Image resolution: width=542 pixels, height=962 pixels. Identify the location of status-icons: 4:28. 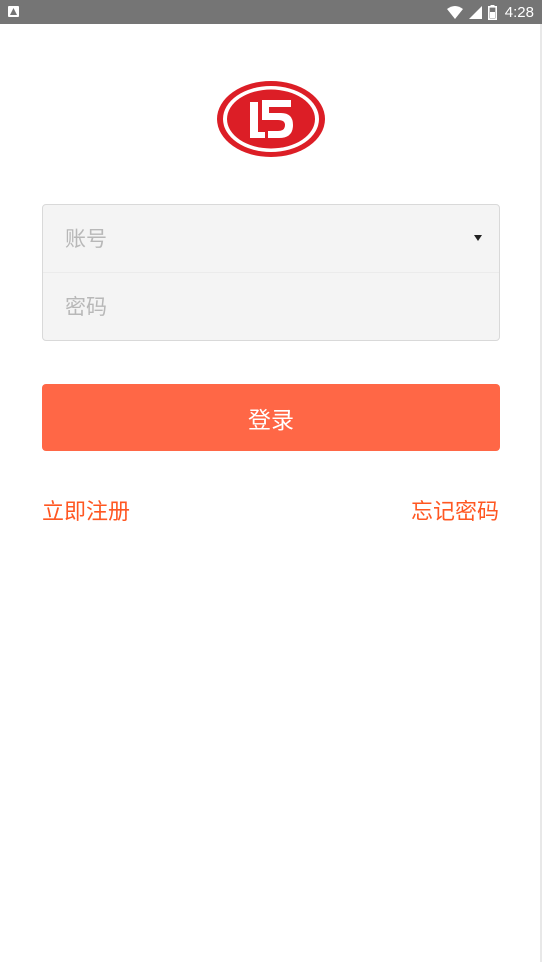
(490, 12).